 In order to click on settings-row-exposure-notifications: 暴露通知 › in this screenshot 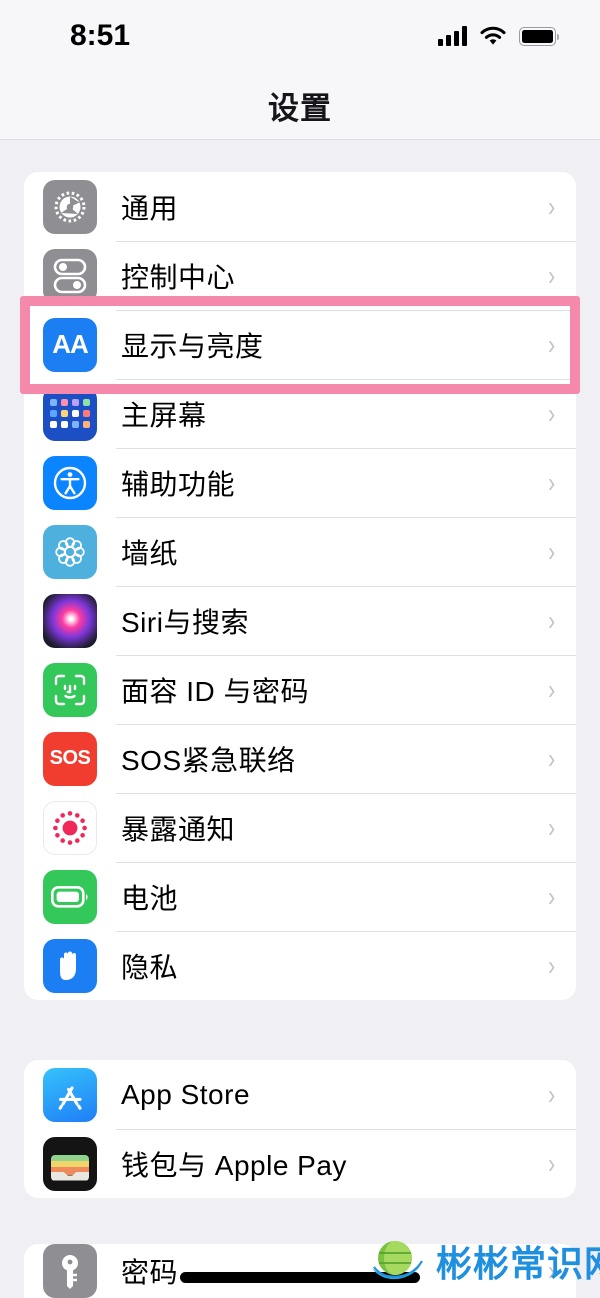, I will do `click(300, 827)`.